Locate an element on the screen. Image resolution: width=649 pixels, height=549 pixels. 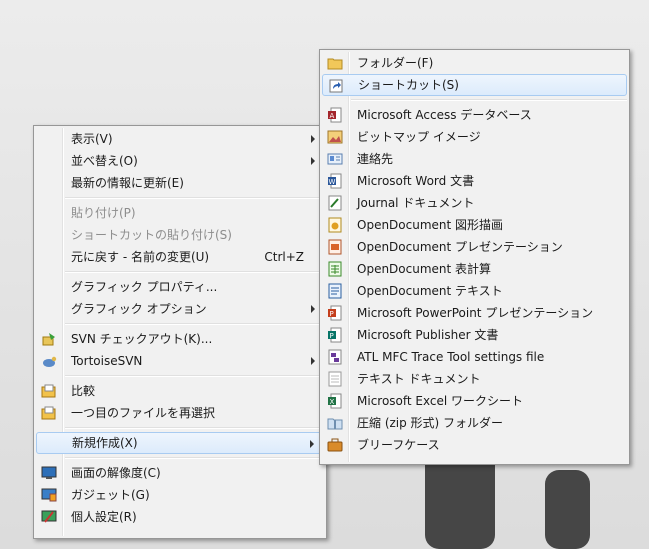
menu-item-label: テキスト ドキュメント is located at coordinates (419, 379).